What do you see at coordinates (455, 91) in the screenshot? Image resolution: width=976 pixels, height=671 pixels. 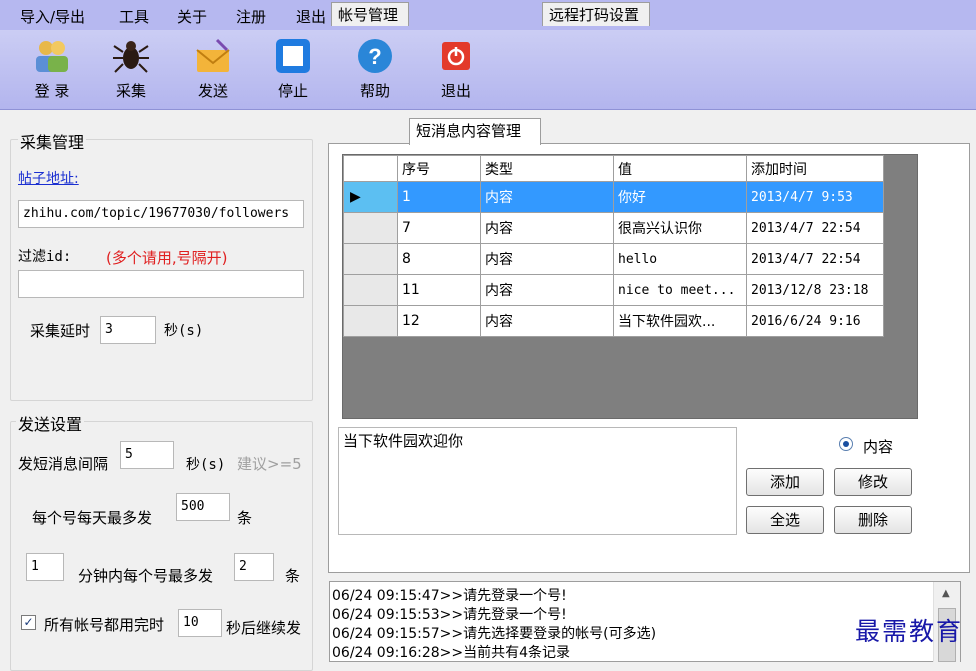 I see `exit-label: 退出` at bounding box center [455, 91].